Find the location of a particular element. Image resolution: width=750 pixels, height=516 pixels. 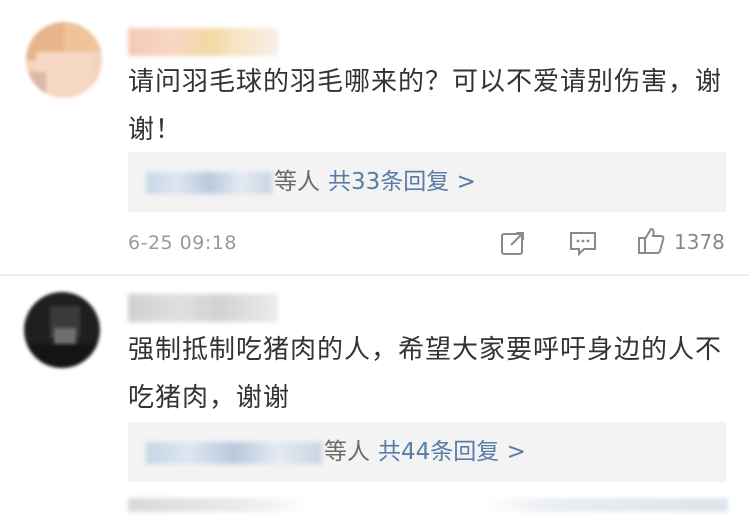

reply-summary-box: 等人 共33条回复 > is located at coordinates (427, 182).